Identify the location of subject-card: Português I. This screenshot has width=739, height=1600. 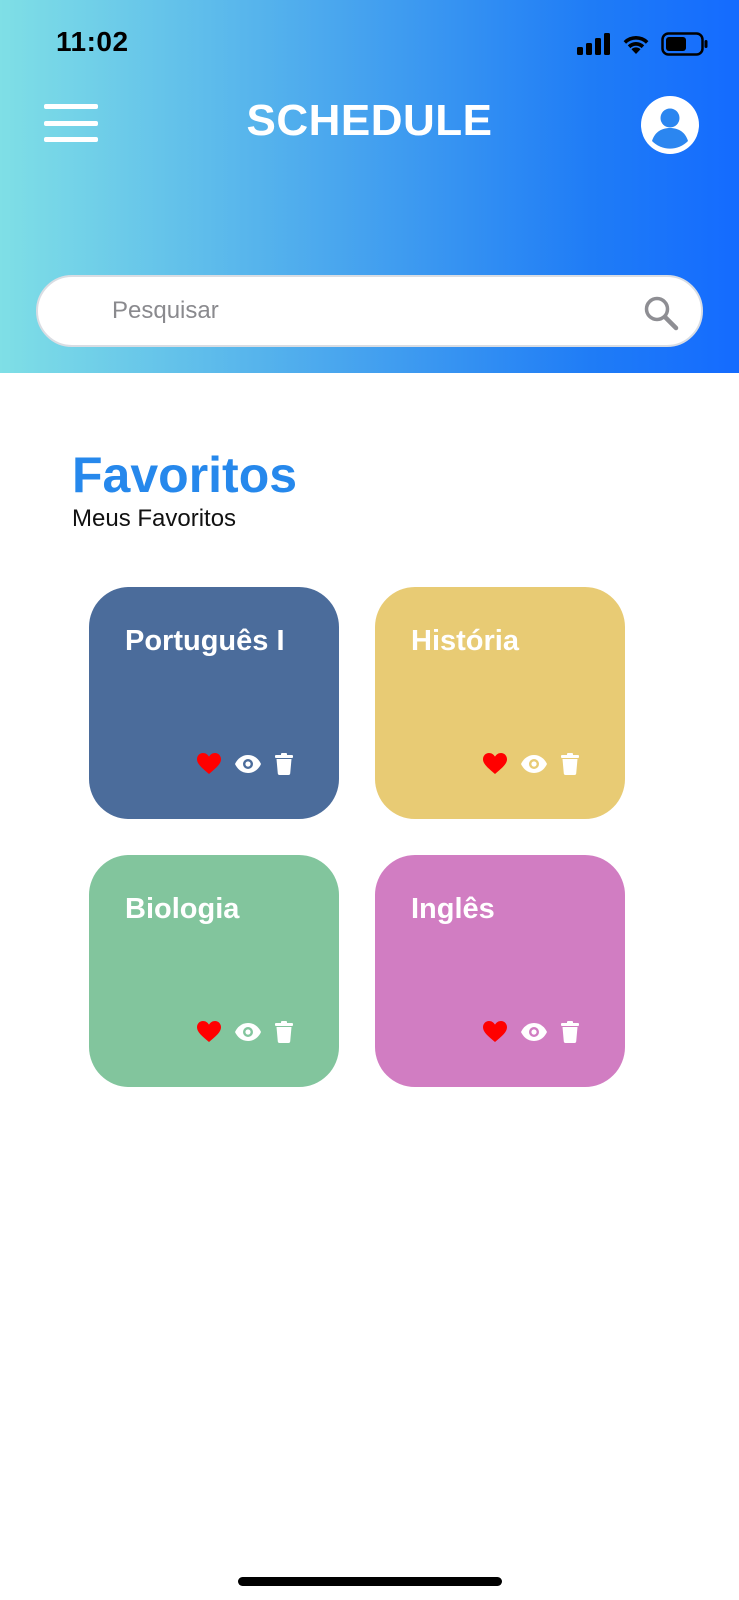
(214, 703).